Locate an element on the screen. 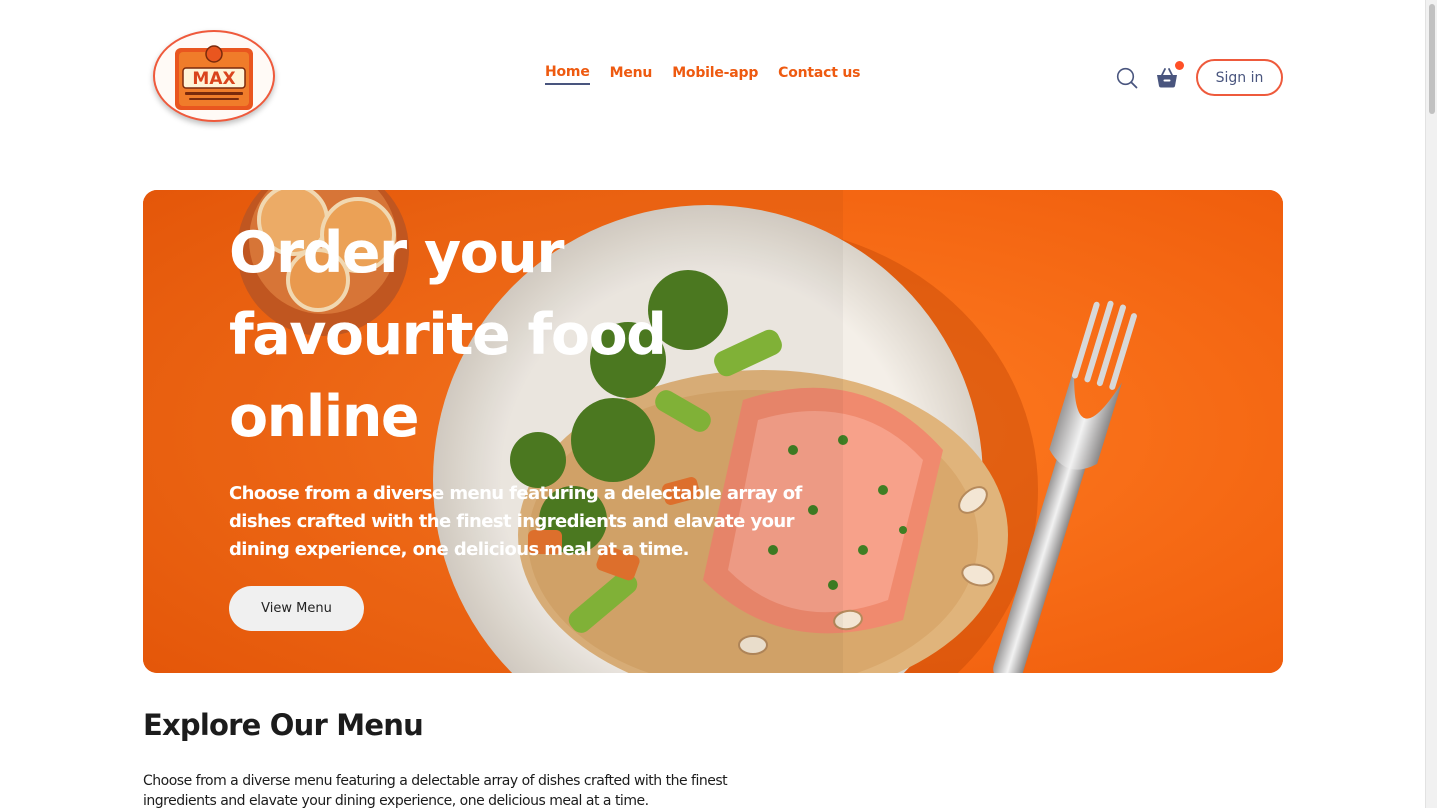 This screenshot has height=808, width=1437. search-button is located at coordinates (1127, 78).